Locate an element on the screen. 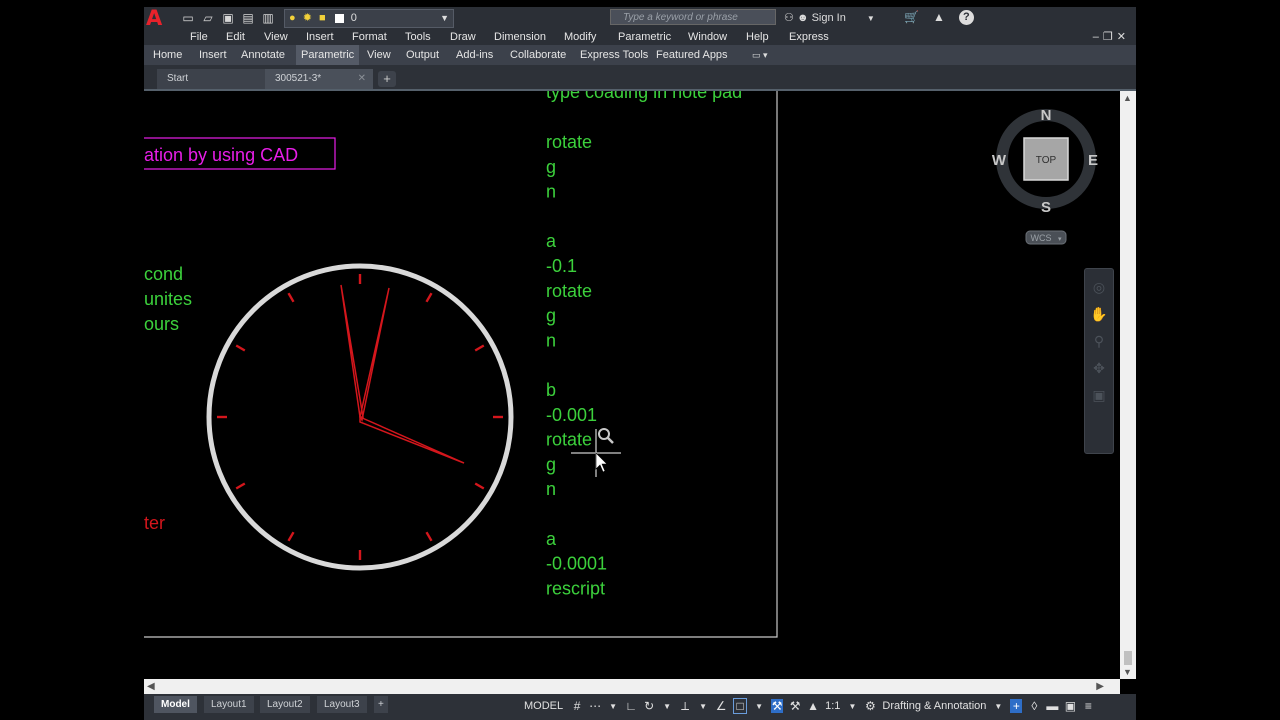 The image size is (1280, 720). new-tab-button: + is located at coordinates (387, 79).